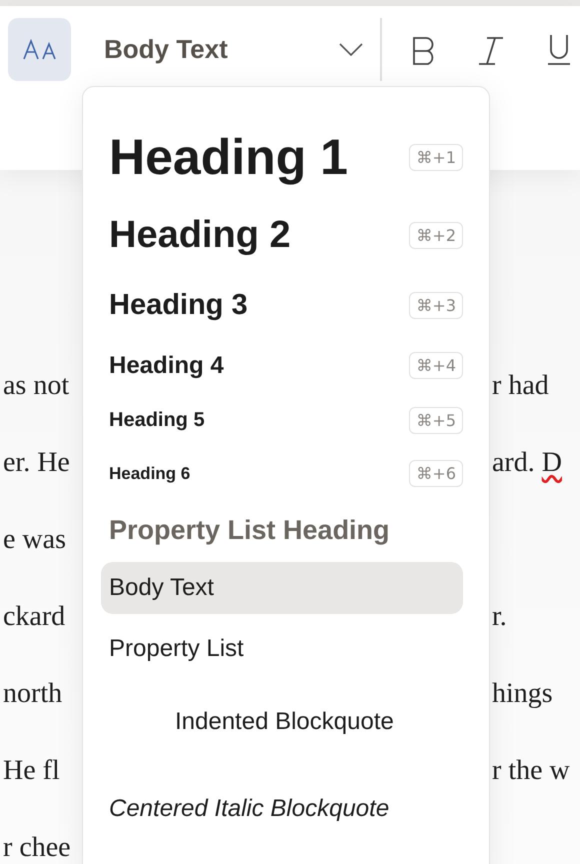 This screenshot has width=580, height=864. What do you see at coordinates (282, 809) in the screenshot?
I see `style-option: Centered Italic Blockquote` at bounding box center [282, 809].